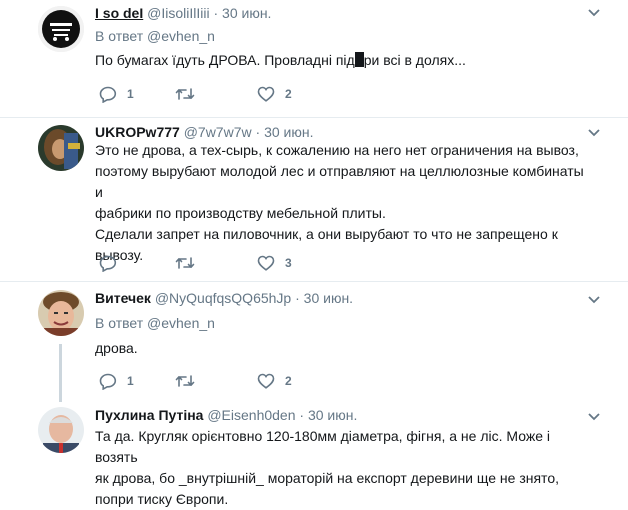 The image size is (628, 510). What do you see at coordinates (116, 348) in the screenshot?
I see `tweet-text-line: дрова.` at bounding box center [116, 348].